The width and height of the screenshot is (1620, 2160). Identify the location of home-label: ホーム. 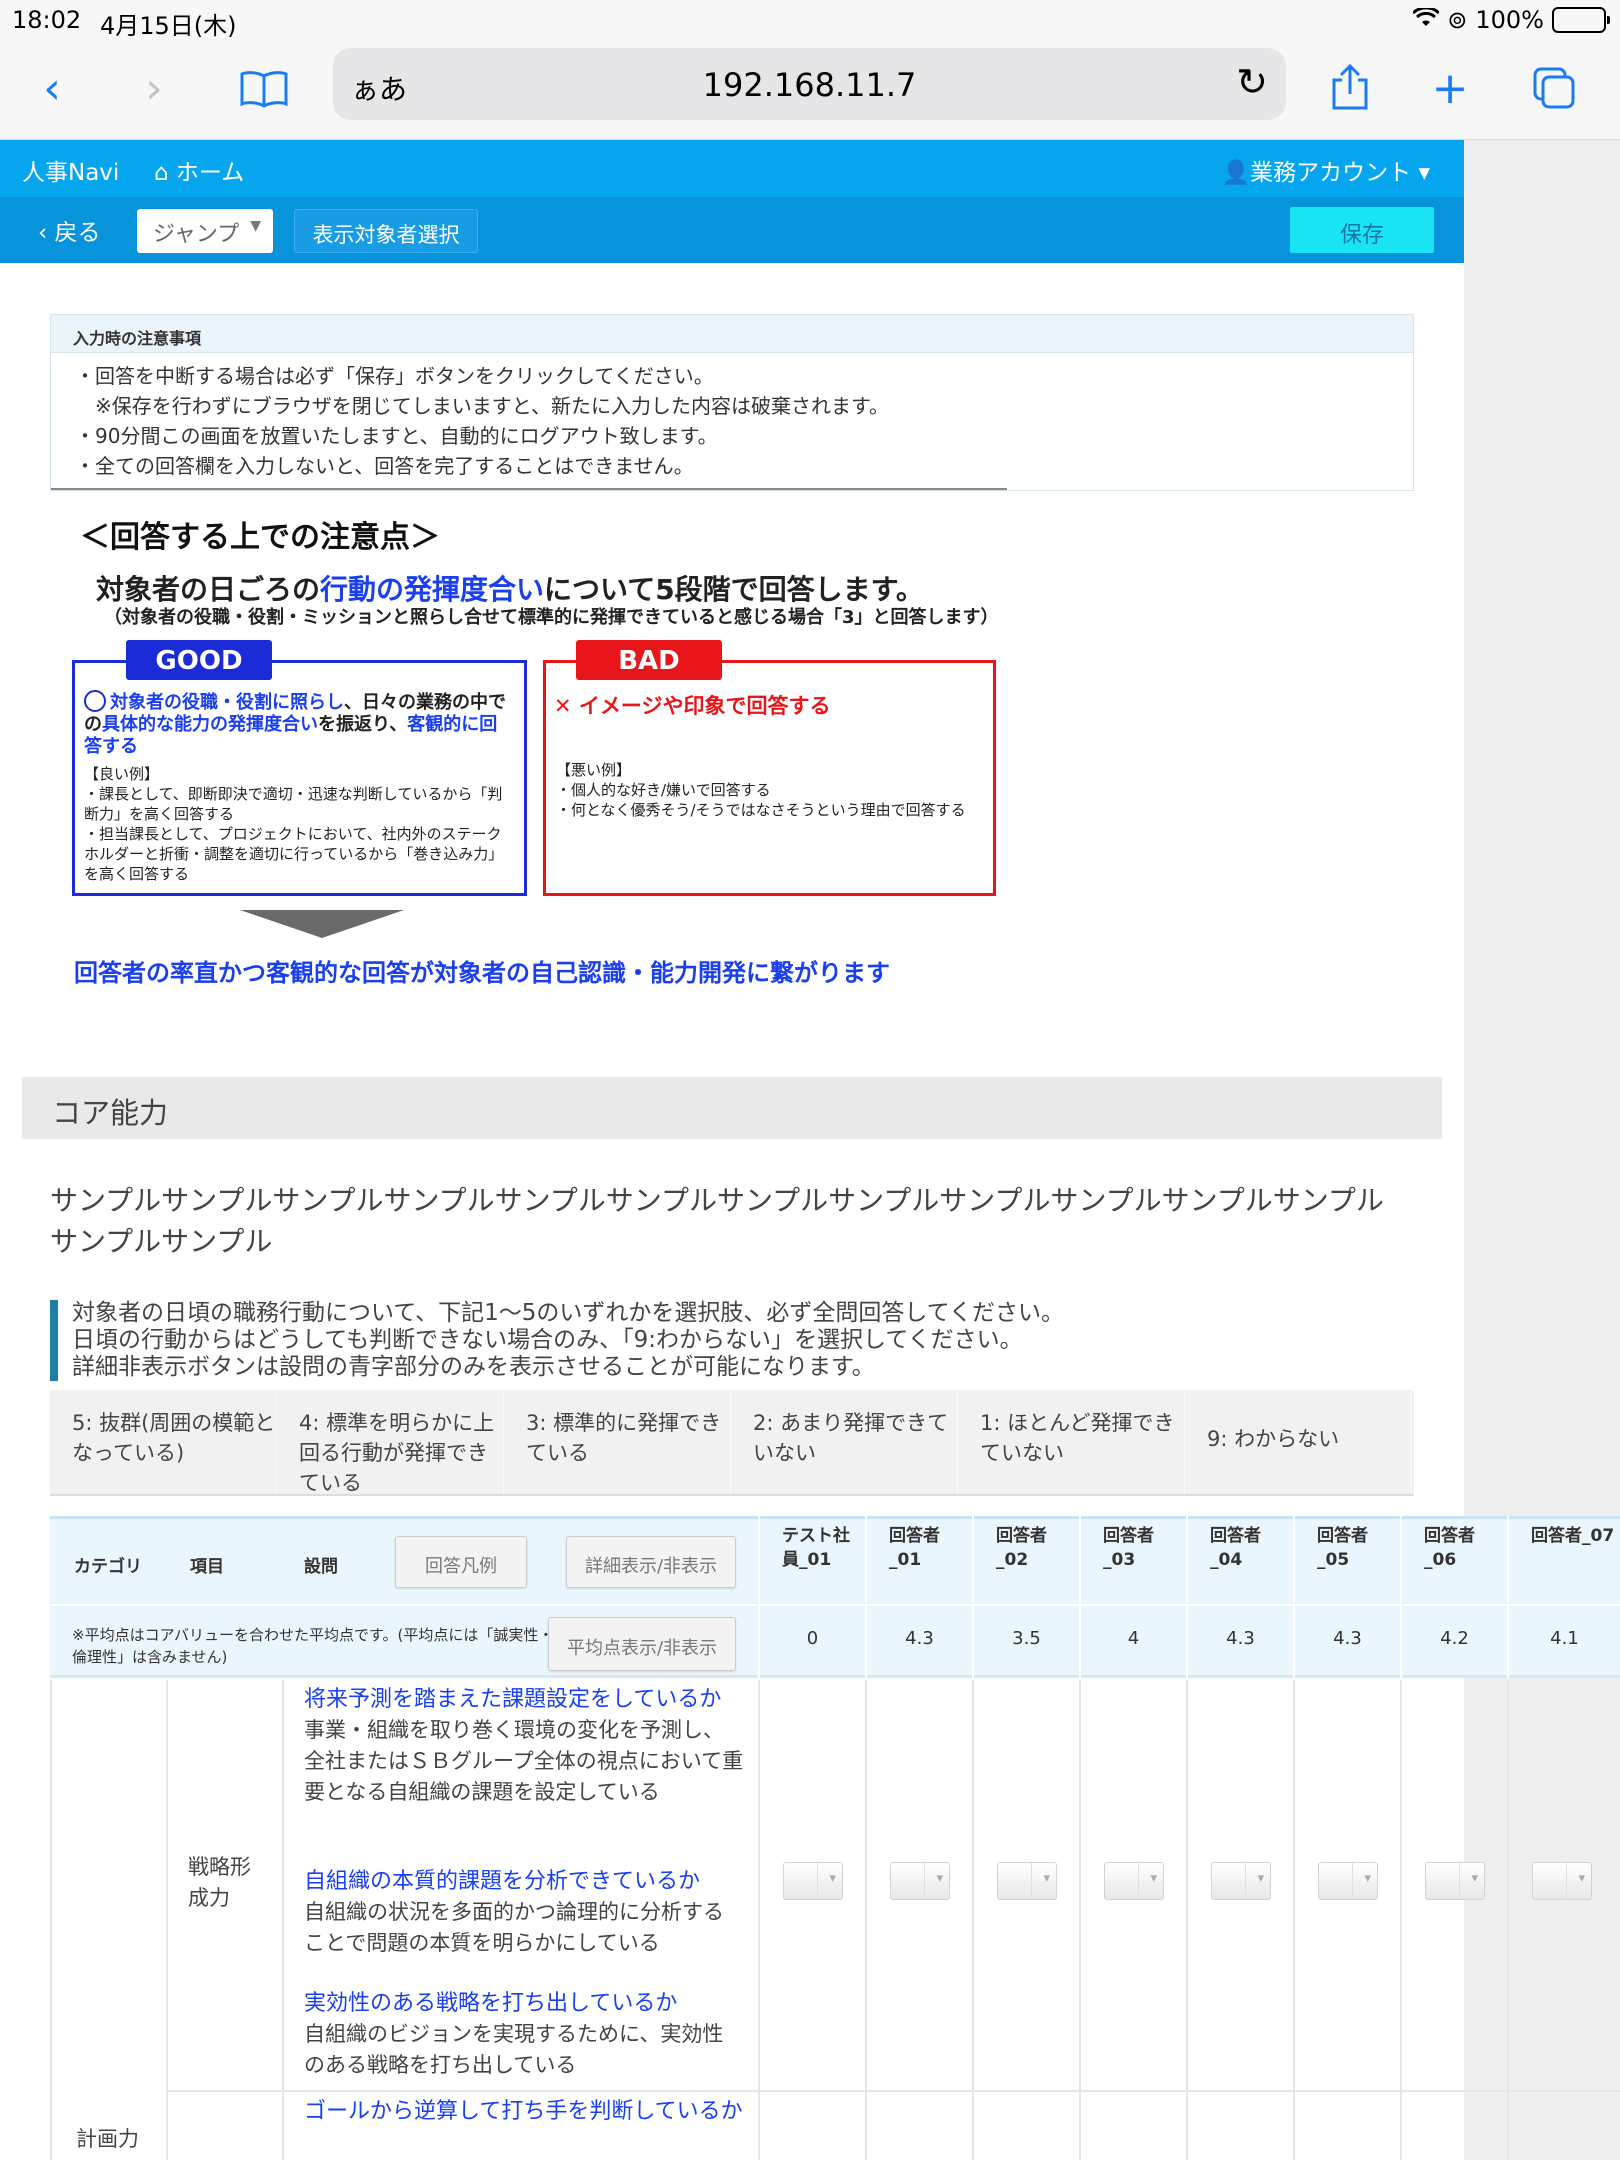
(210, 173).